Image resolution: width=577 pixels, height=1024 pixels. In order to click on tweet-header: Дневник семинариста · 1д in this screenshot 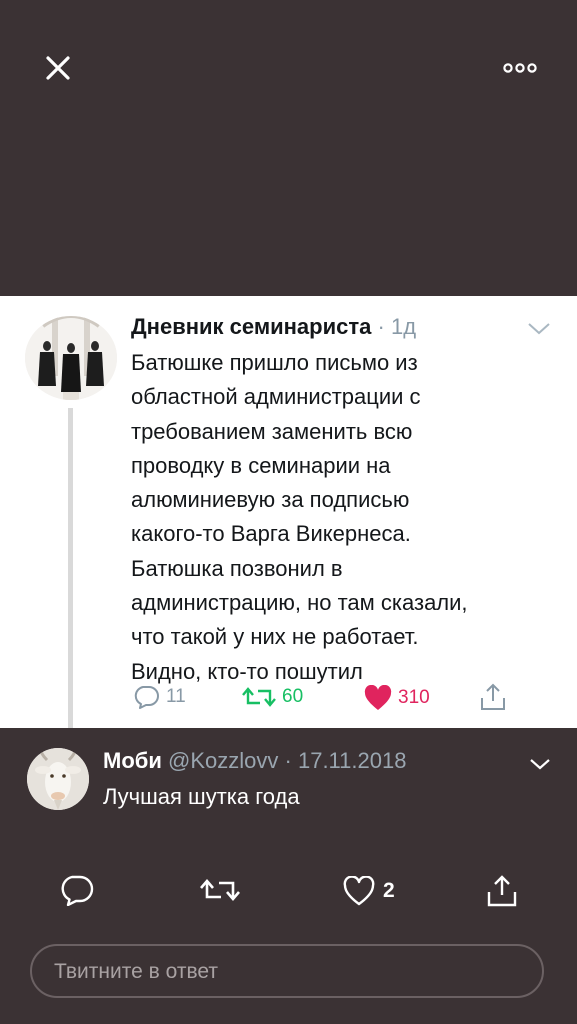, I will do `click(273, 327)`.